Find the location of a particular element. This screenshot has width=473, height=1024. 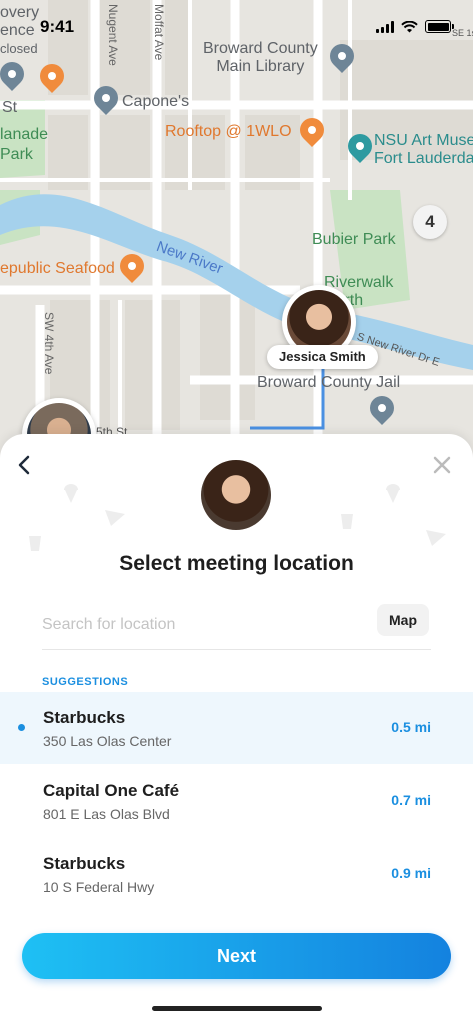

battery-icon is located at coordinates (439, 26).